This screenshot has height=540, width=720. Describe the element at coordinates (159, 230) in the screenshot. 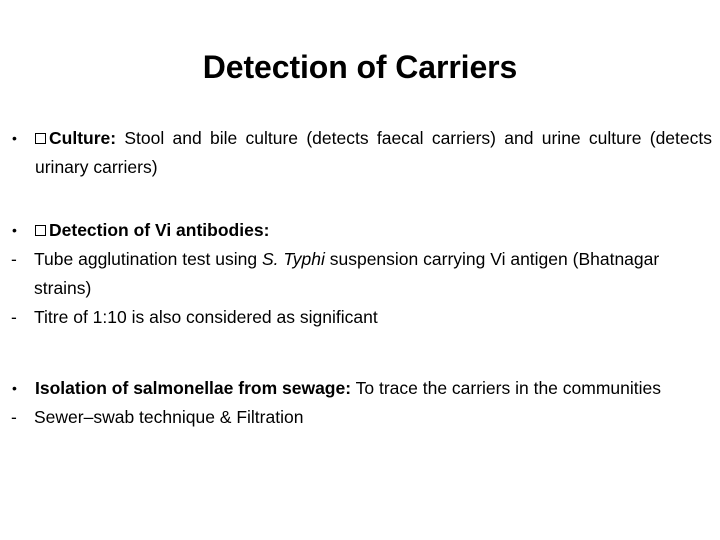

I see `bullet-vi-antibodies-lead: Detection of Vi antibodies:` at that location.